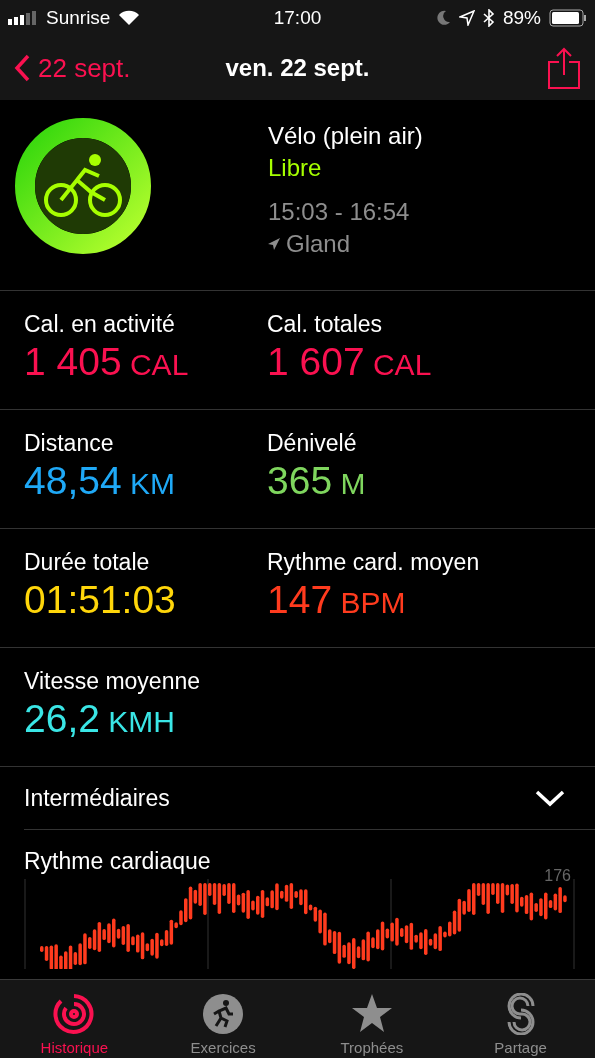 This screenshot has height=1058, width=595. Describe the element at coordinates (129, 18) in the screenshot. I see `wifi-icon` at that location.